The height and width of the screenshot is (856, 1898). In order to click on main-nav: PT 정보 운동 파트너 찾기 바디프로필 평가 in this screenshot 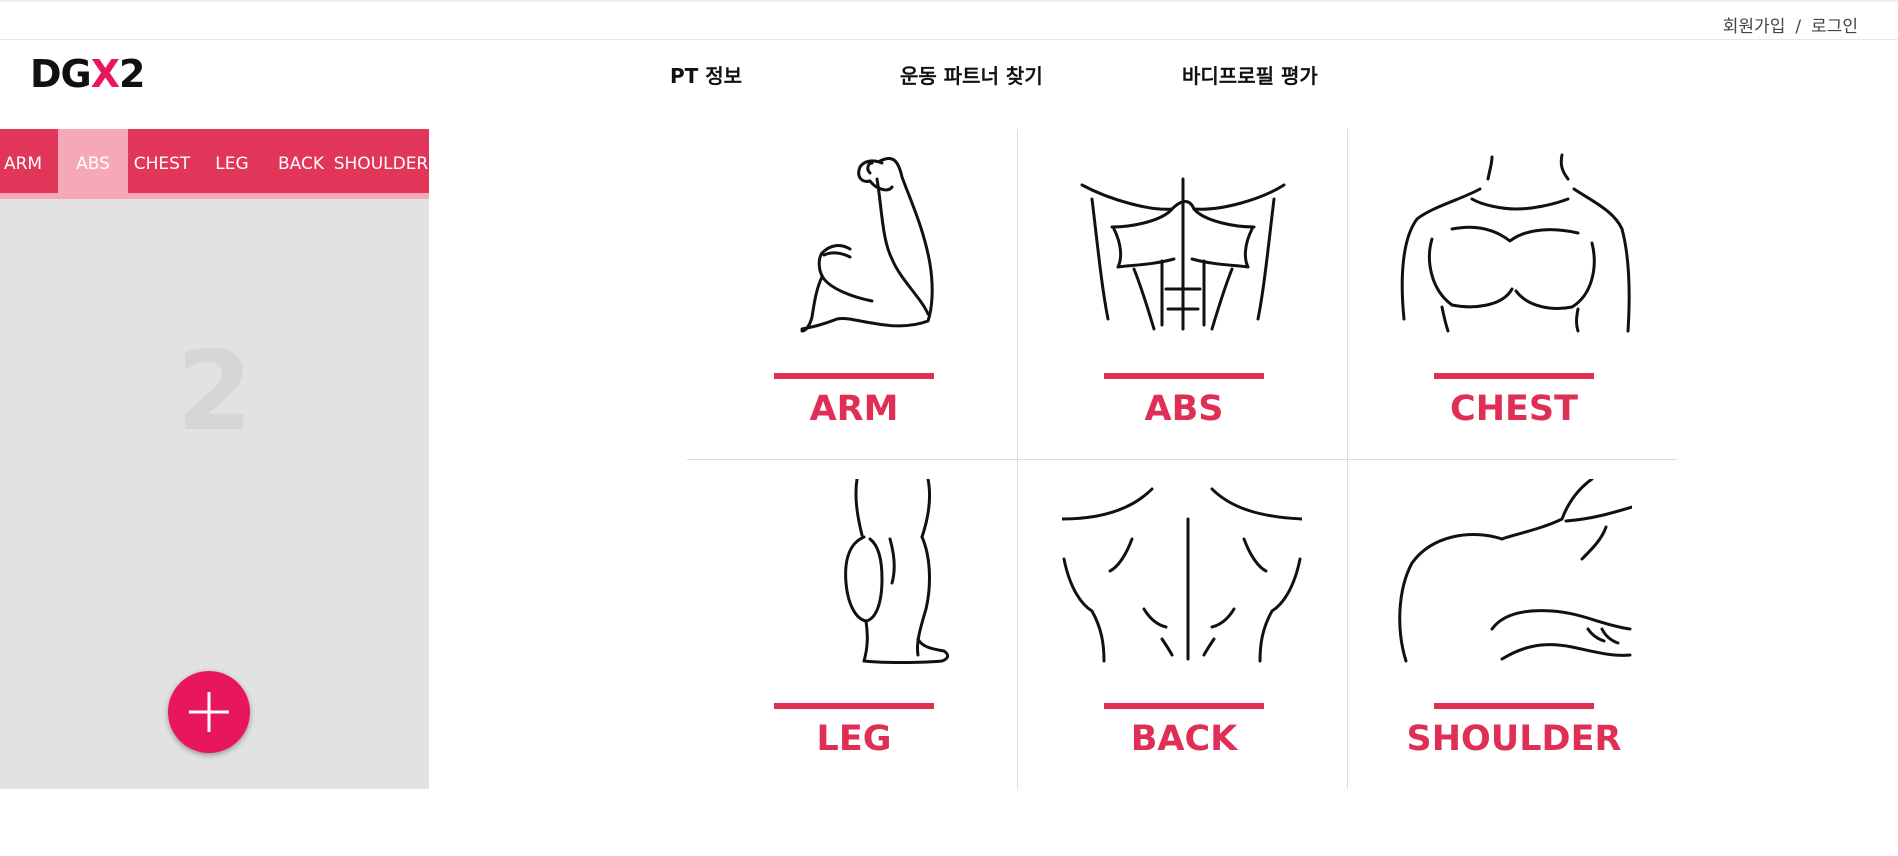, I will do `click(949, 75)`.